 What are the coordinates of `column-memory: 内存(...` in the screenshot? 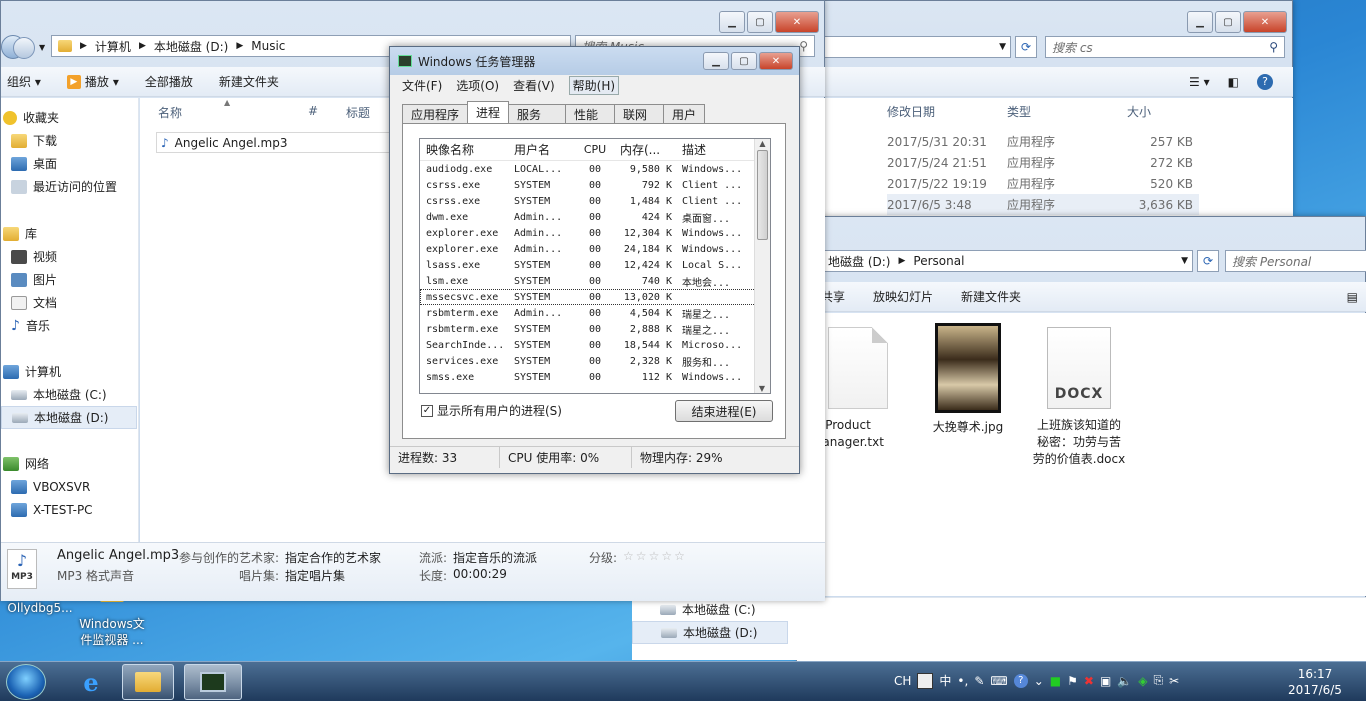 It's located at (645, 149).